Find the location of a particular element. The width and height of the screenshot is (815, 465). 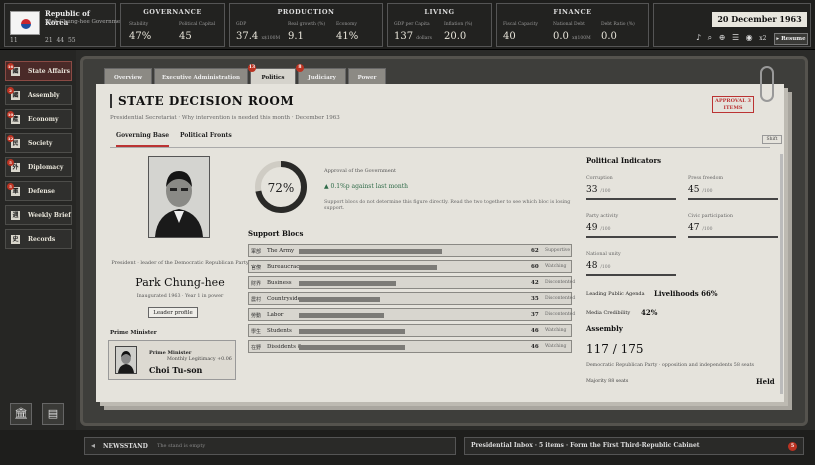

public-agenda-label: Leading Public Agenda is located at coordinates (615, 294).